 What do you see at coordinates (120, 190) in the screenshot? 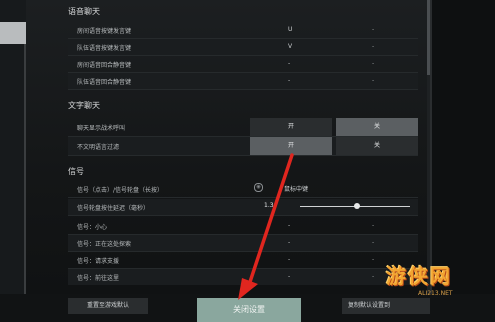
I see `row-label: 信号（点击）/信号轮盘（长按）` at bounding box center [120, 190].